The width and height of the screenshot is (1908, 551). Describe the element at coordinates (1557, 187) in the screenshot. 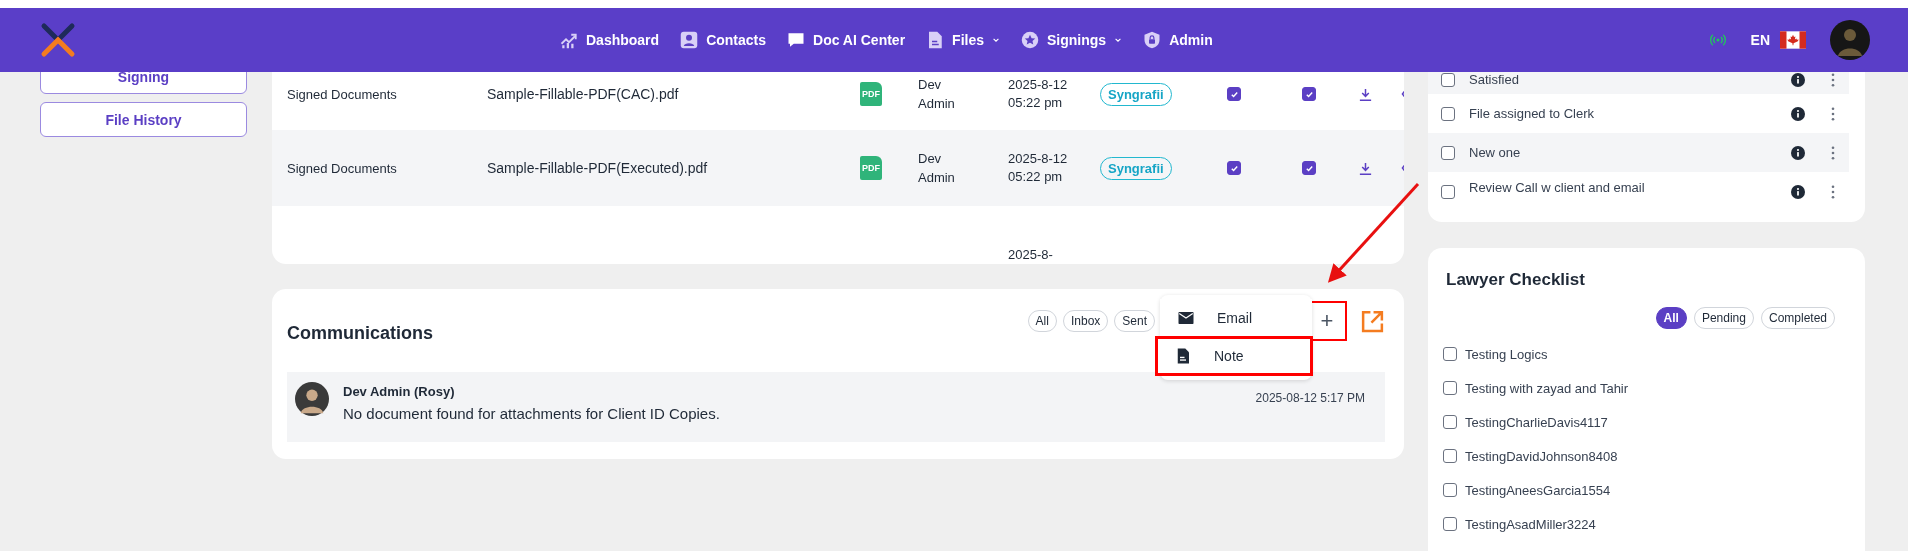

I see `task-label: Review Call w client and email` at that location.